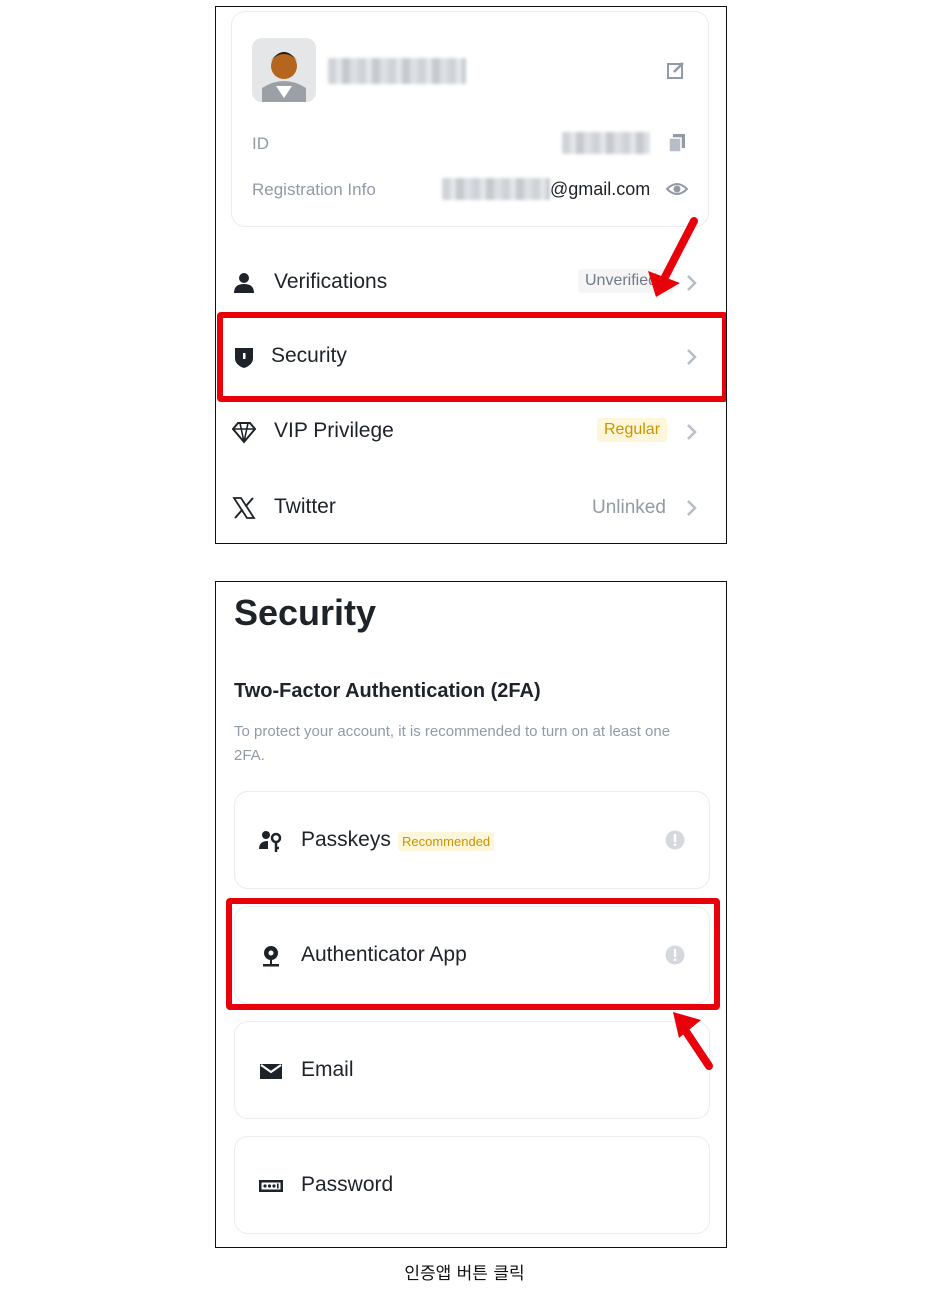 The height and width of the screenshot is (1293, 929). I want to click on id-redacted, so click(606, 143).